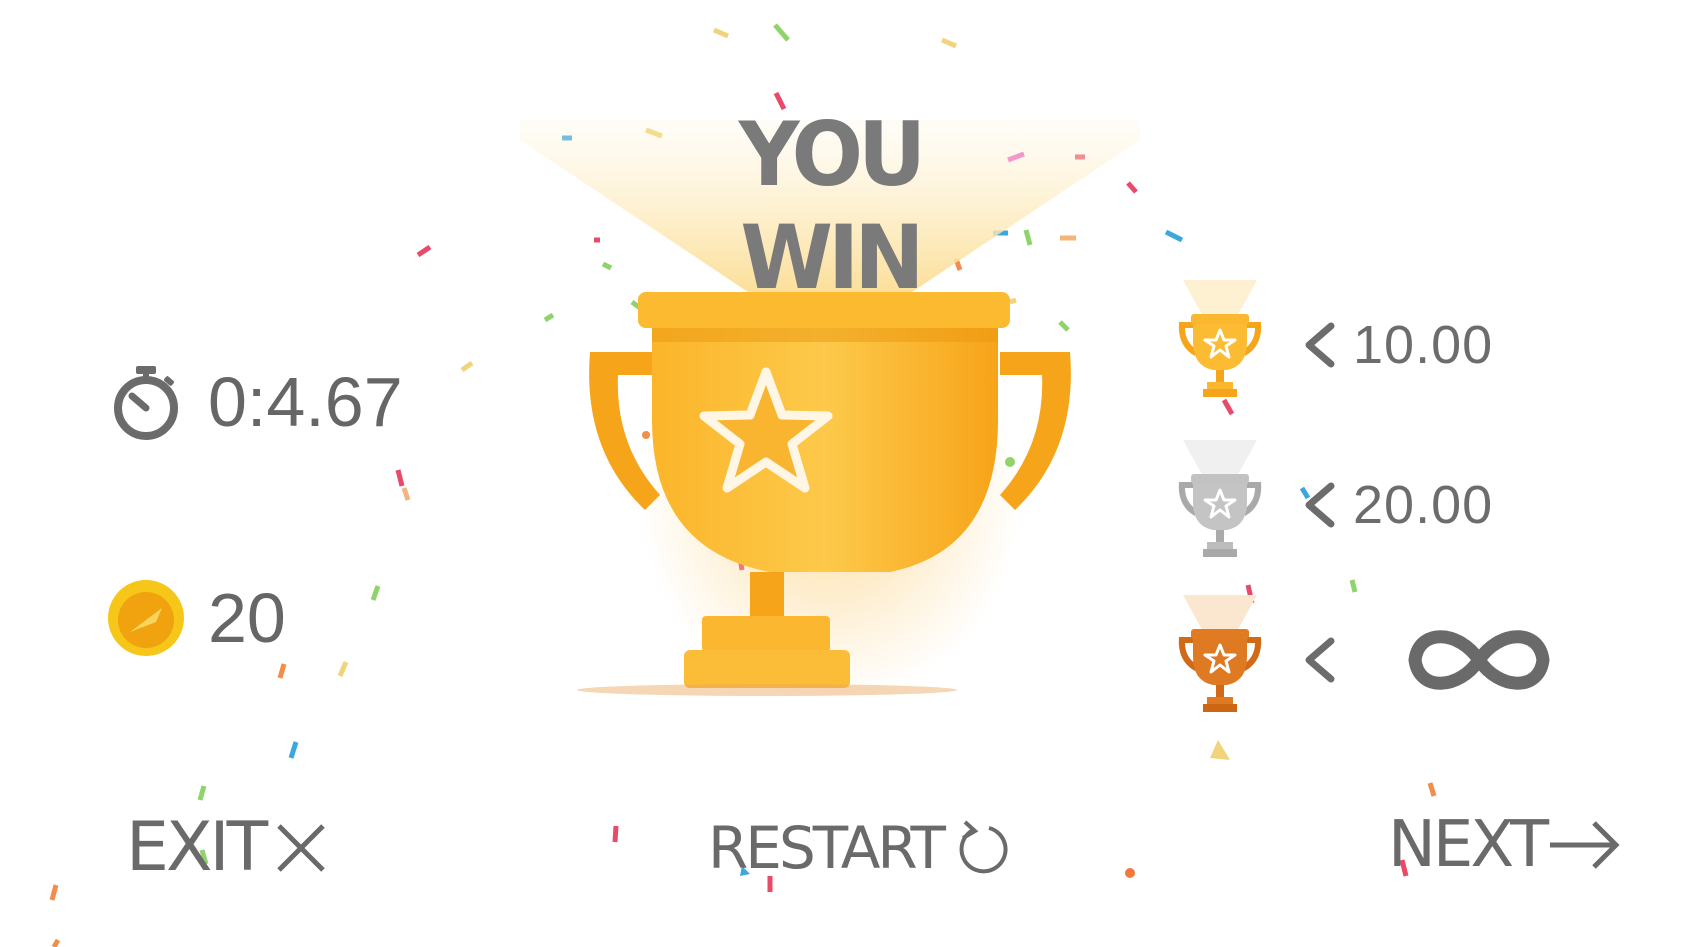  What do you see at coordinates (1220, 498) in the screenshot?
I see `silver-trophy-icon` at bounding box center [1220, 498].